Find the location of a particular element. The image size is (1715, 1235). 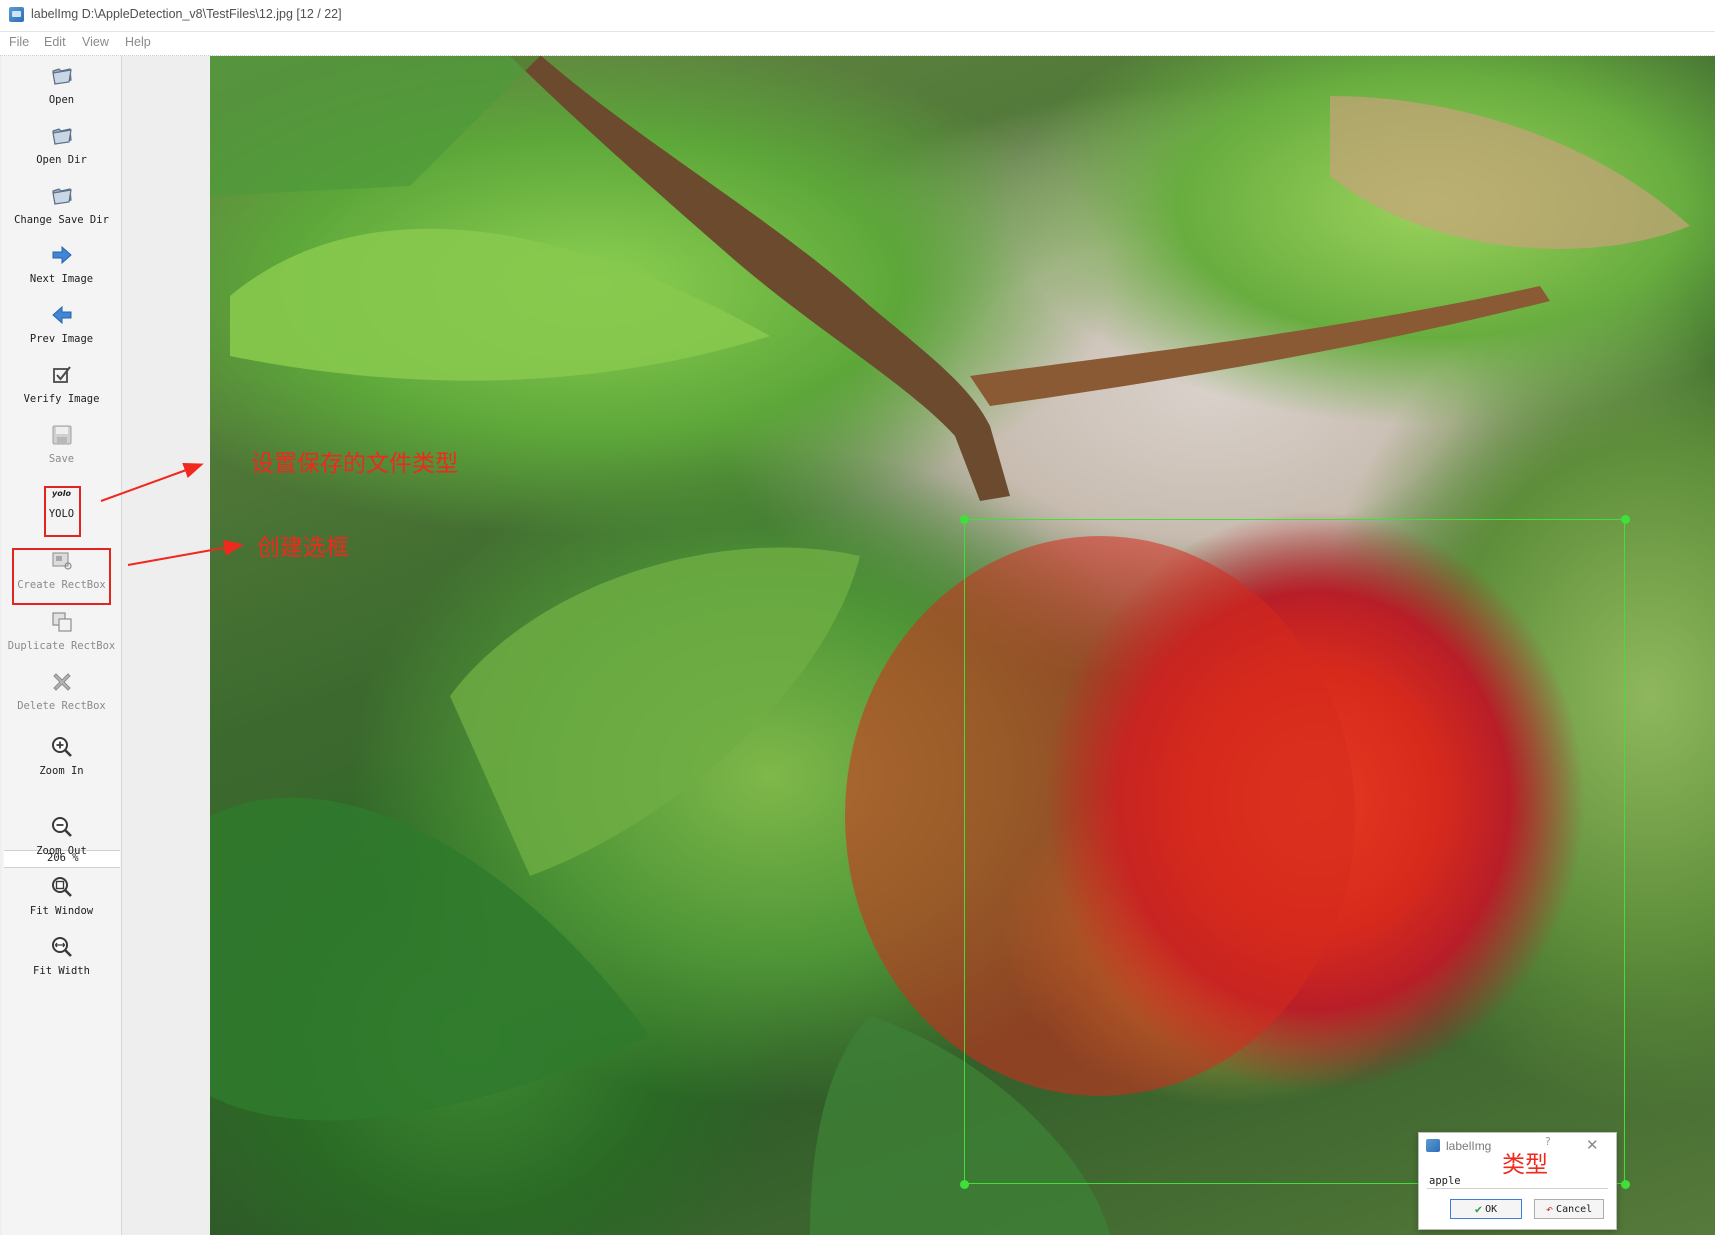

delete-rectbox-button: Delete RectBox is located at coordinates (61, 693).